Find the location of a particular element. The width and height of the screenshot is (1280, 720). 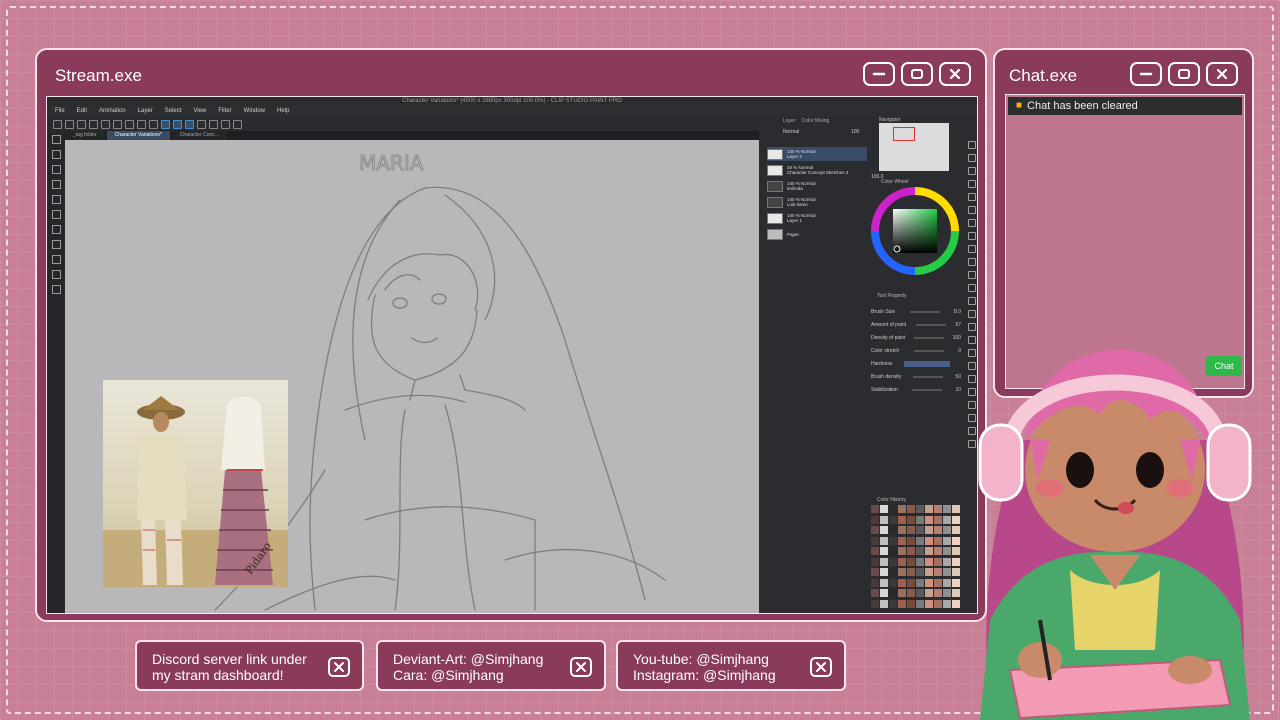

zoom-out-icon is located at coordinates (971, 184).